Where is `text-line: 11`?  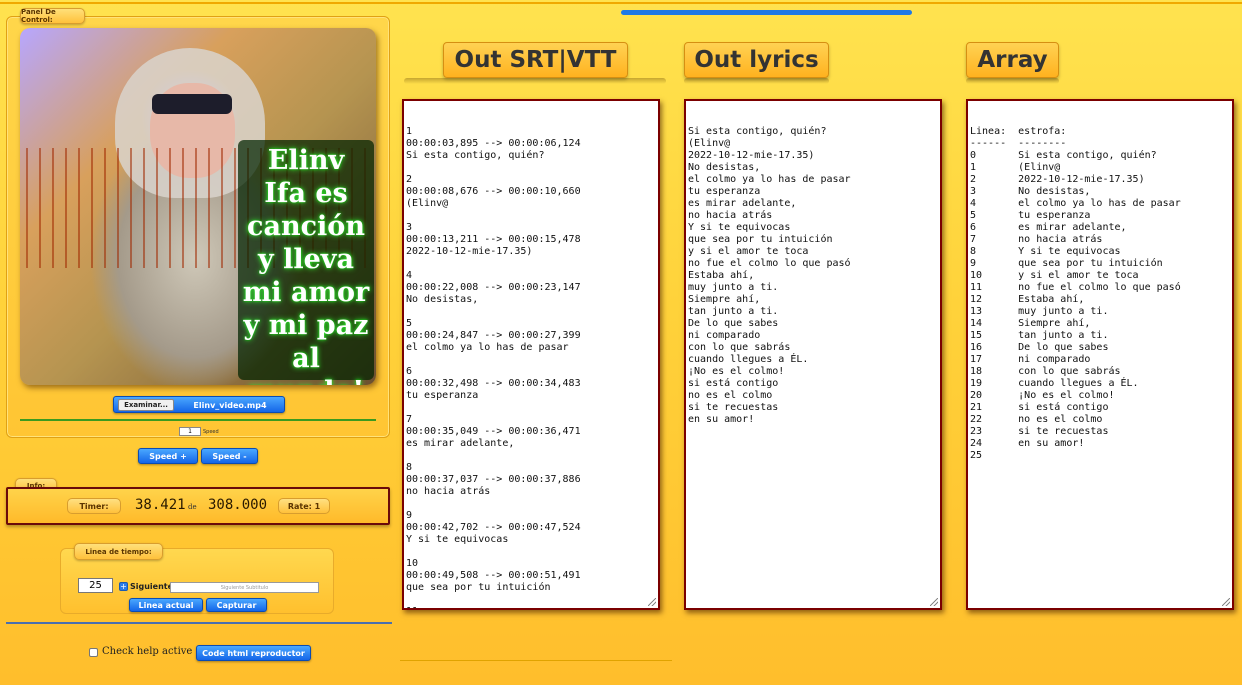
text-line: 11 is located at coordinates (531, 607).